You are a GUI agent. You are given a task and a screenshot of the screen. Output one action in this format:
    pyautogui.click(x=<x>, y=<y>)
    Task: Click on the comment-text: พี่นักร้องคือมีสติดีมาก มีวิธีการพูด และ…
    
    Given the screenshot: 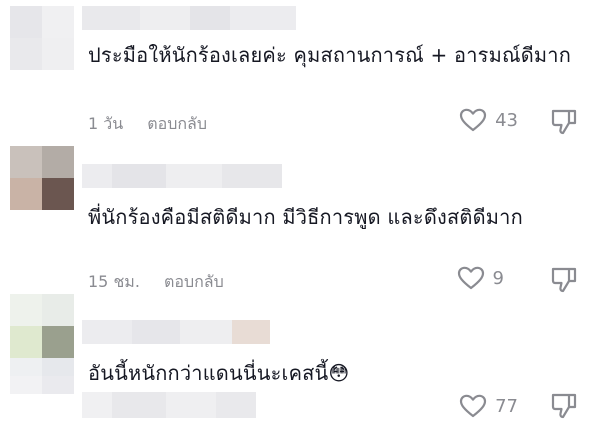 What is the action you would take?
    pyautogui.click(x=305, y=217)
    